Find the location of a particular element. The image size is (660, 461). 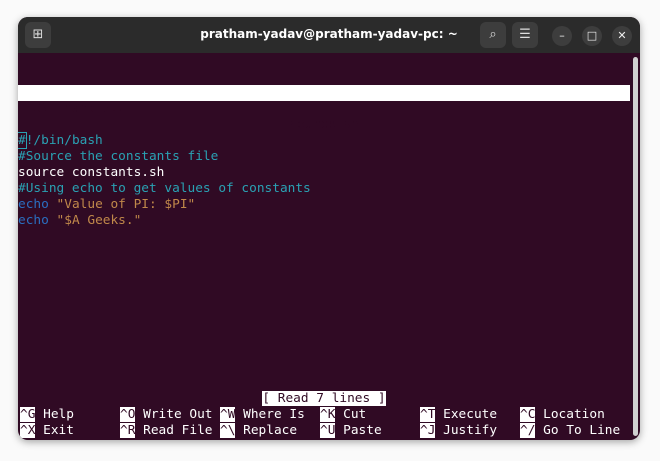

status-message: [ Read 7 lines ] is located at coordinates (324, 398).